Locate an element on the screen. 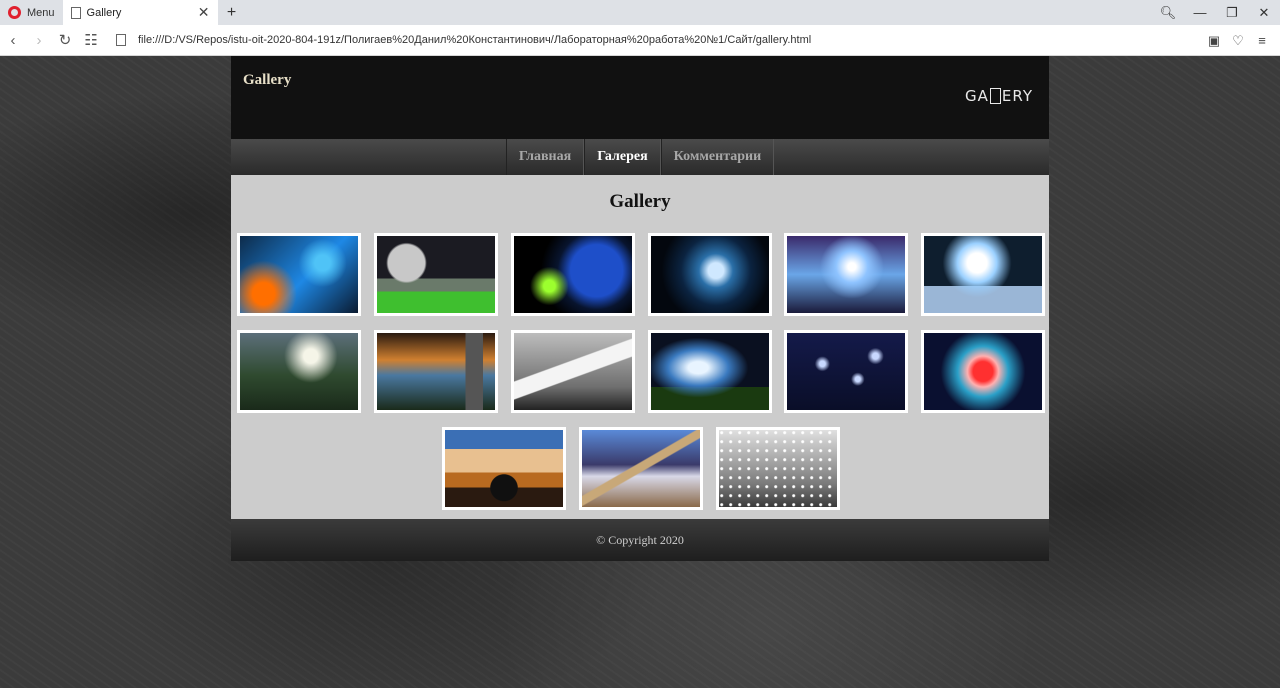 The image size is (1280, 688). browser-tab: Gallery ✕ is located at coordinates (140, 12).